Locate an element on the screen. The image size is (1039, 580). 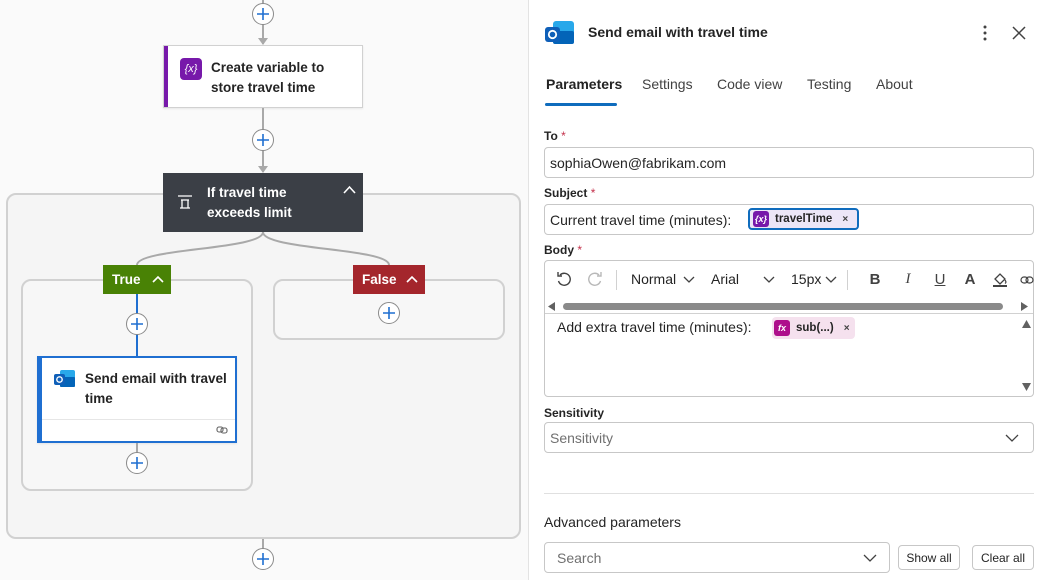
font-color-button: A is located at coordinates (970, 279).